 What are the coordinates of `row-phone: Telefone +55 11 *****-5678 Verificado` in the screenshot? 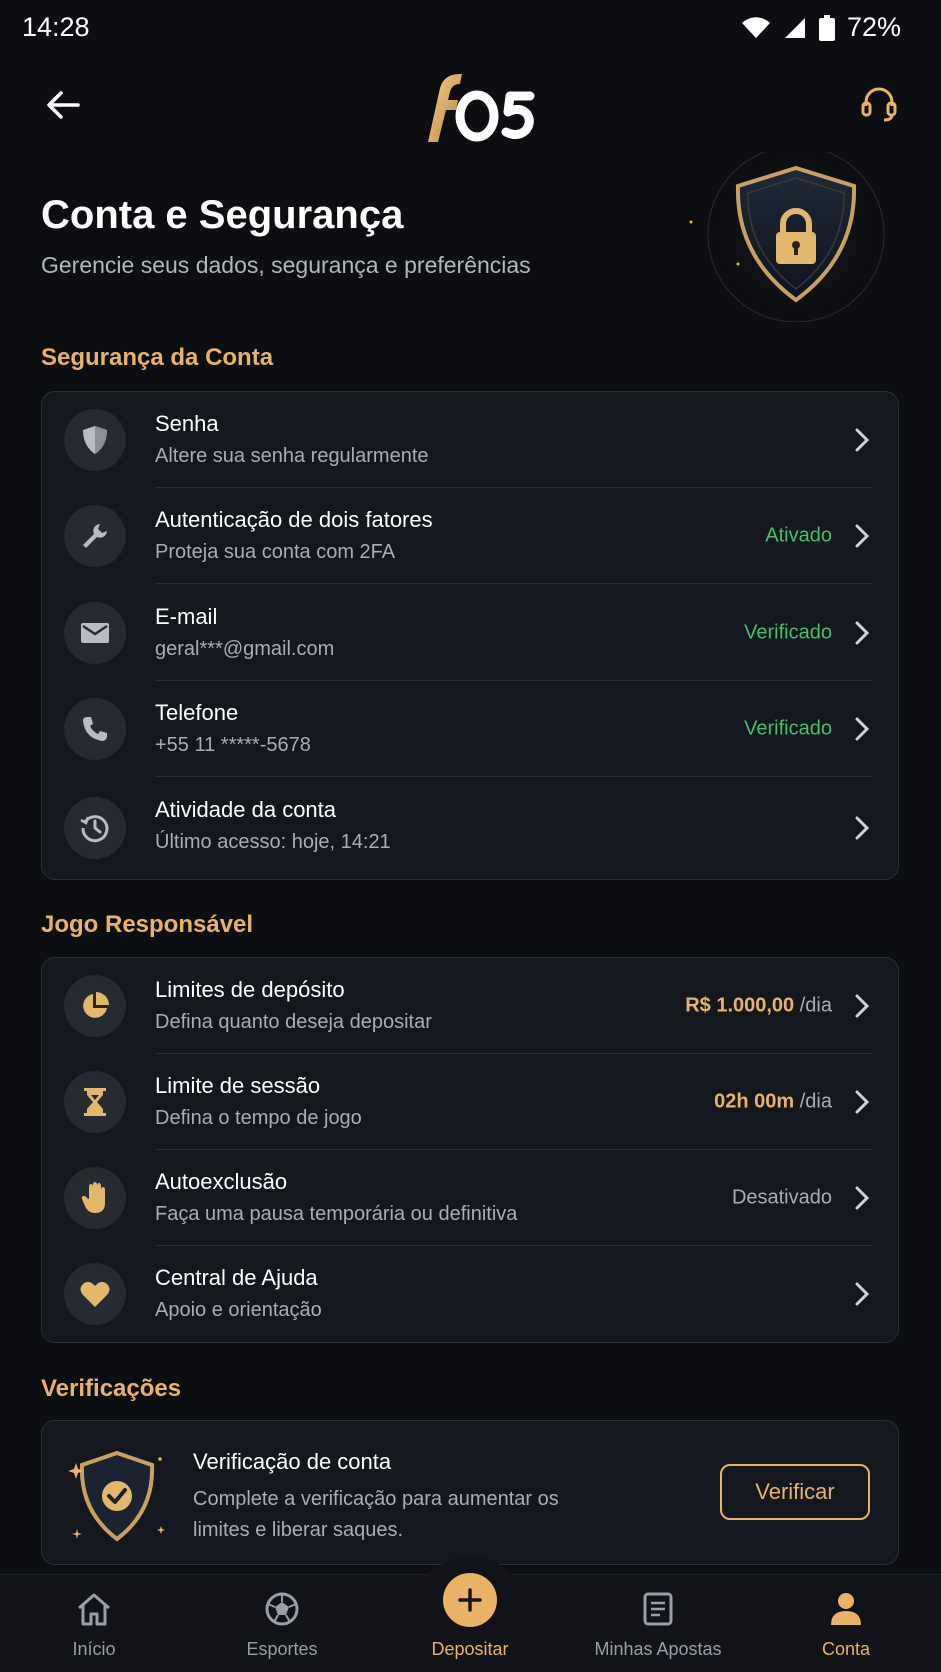 It's located at (471, 729).